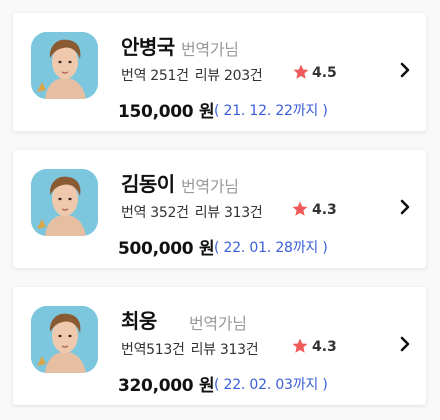 This screenshot has height=420, width=440. I want to click on translator-stats: 번역 251건 리뷰 203건, so click(192, 75).